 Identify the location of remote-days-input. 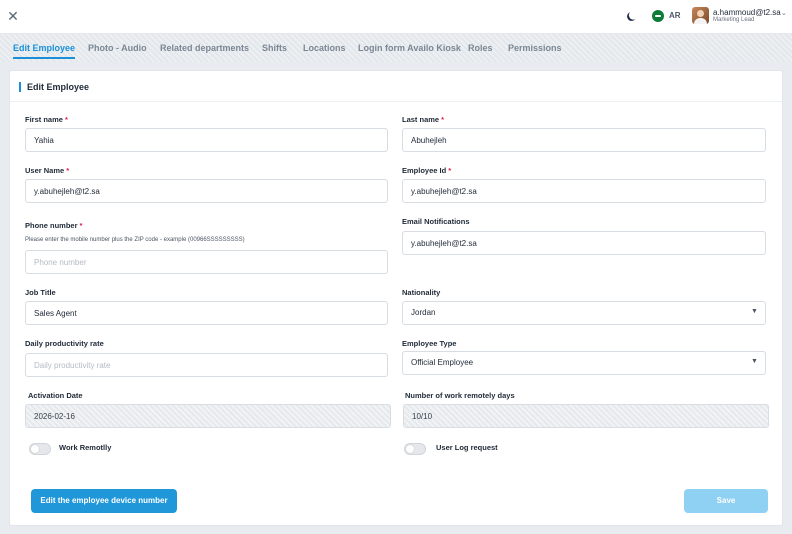
(586, 416).